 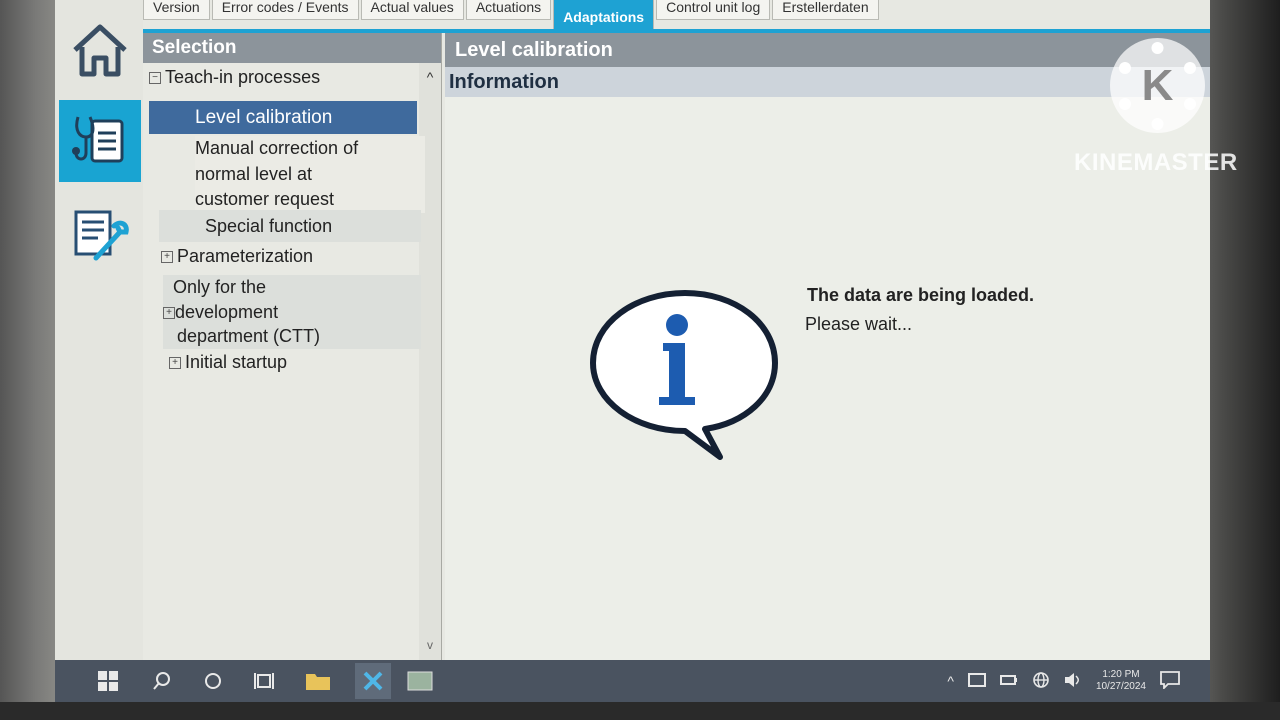 I want to click on system-tray: ^ 1:20 PM 10/27/2024, so click(x=1063, y=681).